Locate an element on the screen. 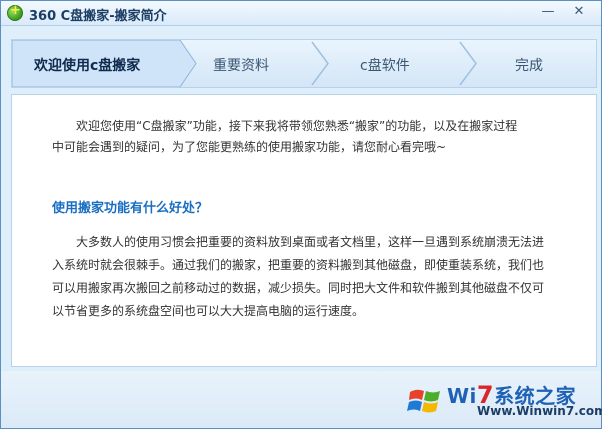 Image resolution: width=602 pixels, height=429 pixels. body-text-line: 大多数人的使用习惯会把重要的资料放到桌面或者文档里，这样一旦遇到系统崩溃无法进 is located at coordinates (310, 242).